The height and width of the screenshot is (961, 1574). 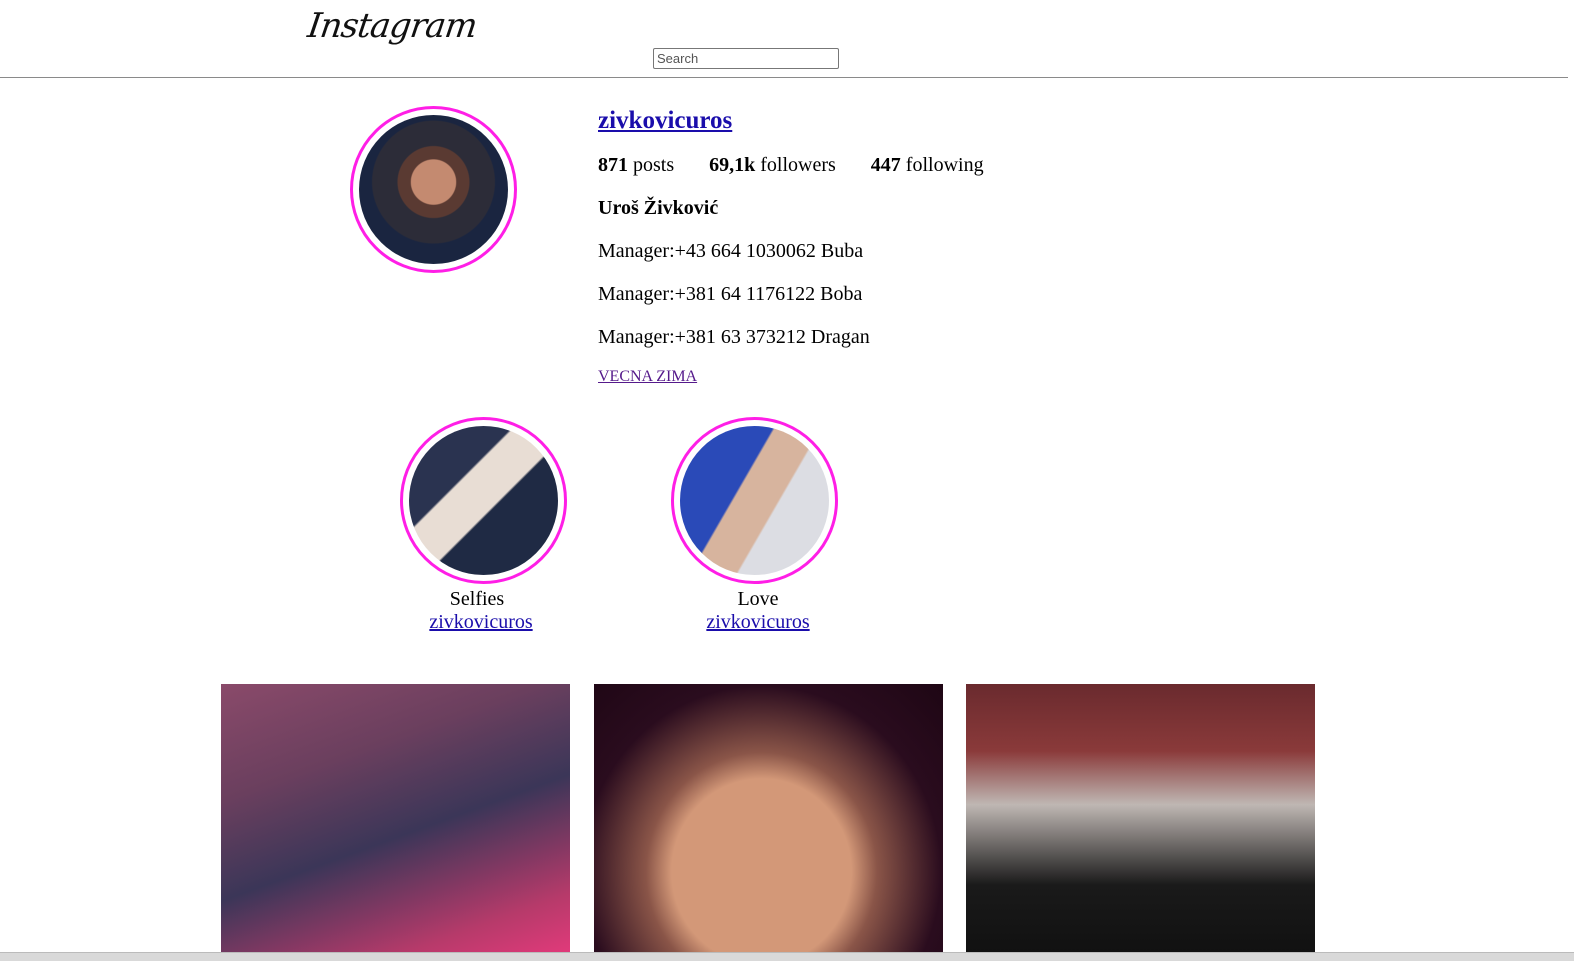 I want to click on posts-stat: 871 posts, so click(x=636, y=165).